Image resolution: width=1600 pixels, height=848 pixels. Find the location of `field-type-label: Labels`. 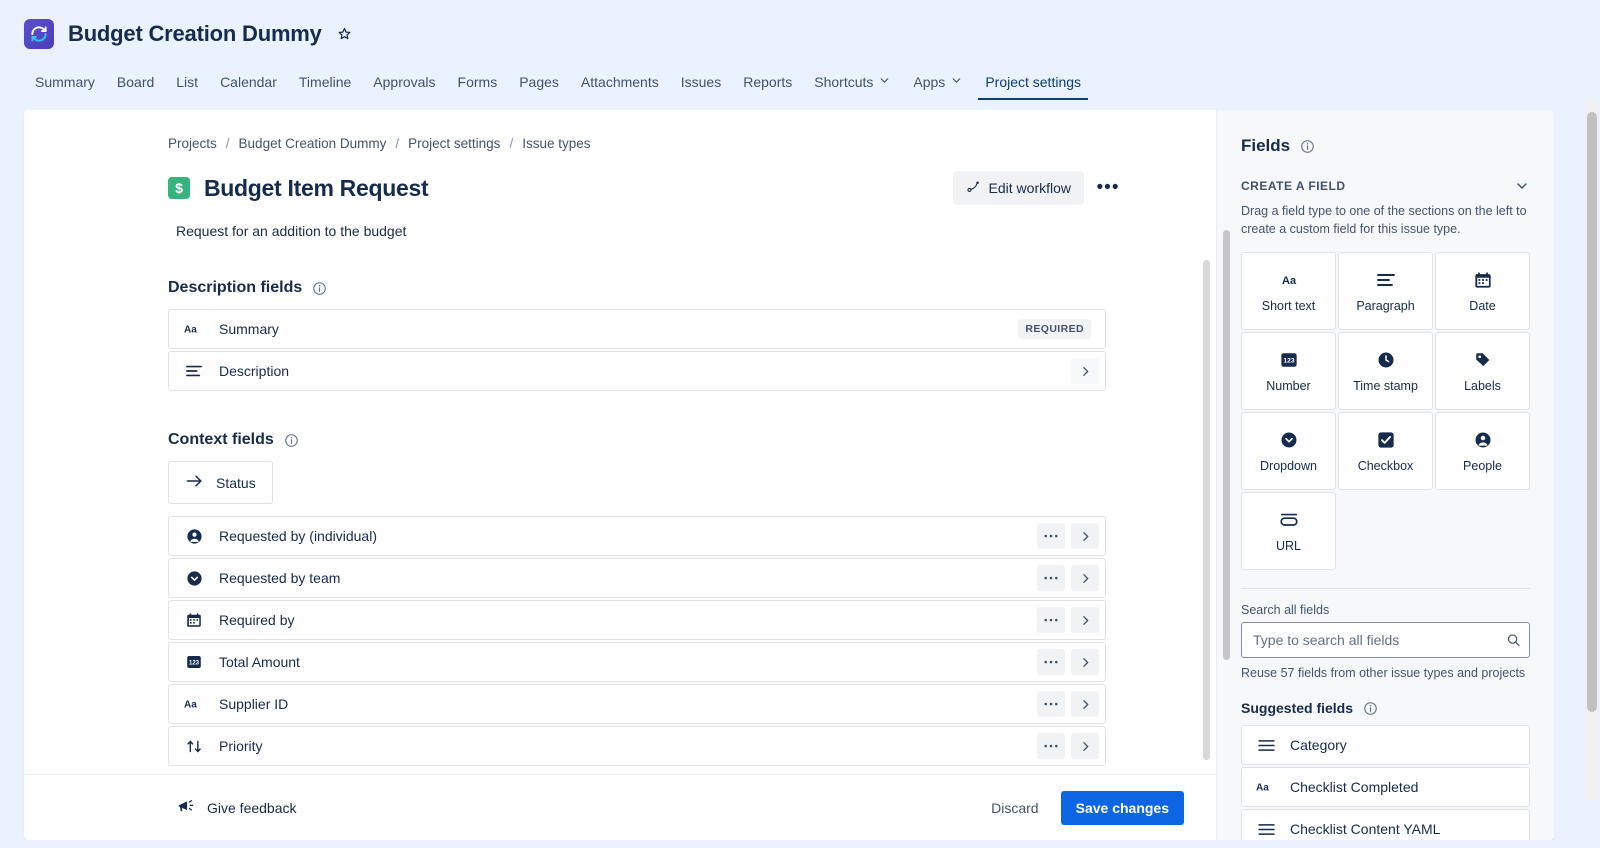

field-type-label: Labels is located at coordinates (1482, 385).